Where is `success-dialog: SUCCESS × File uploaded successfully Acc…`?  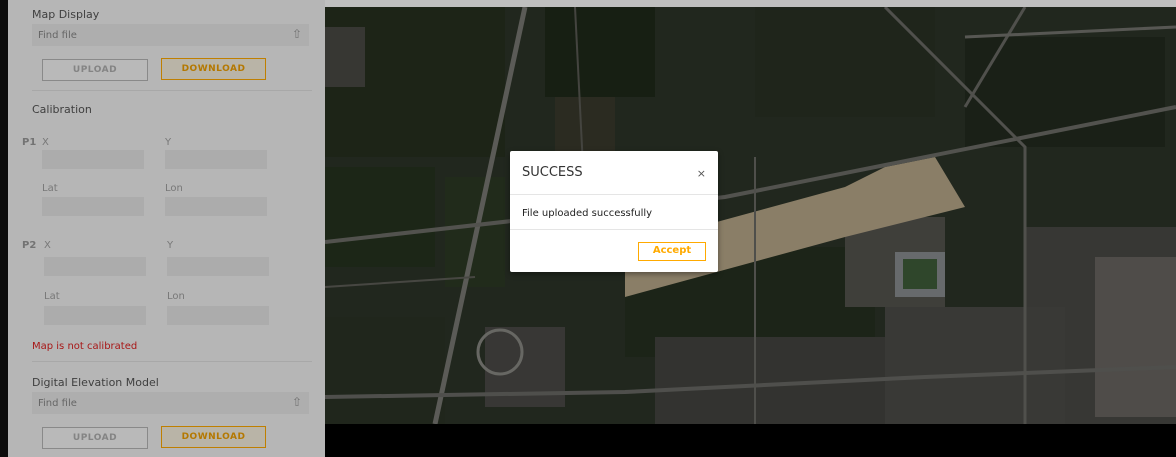
success-dialog: SUCCESS × File uploaded successfully Acc… is located at coordinates (614, 211).